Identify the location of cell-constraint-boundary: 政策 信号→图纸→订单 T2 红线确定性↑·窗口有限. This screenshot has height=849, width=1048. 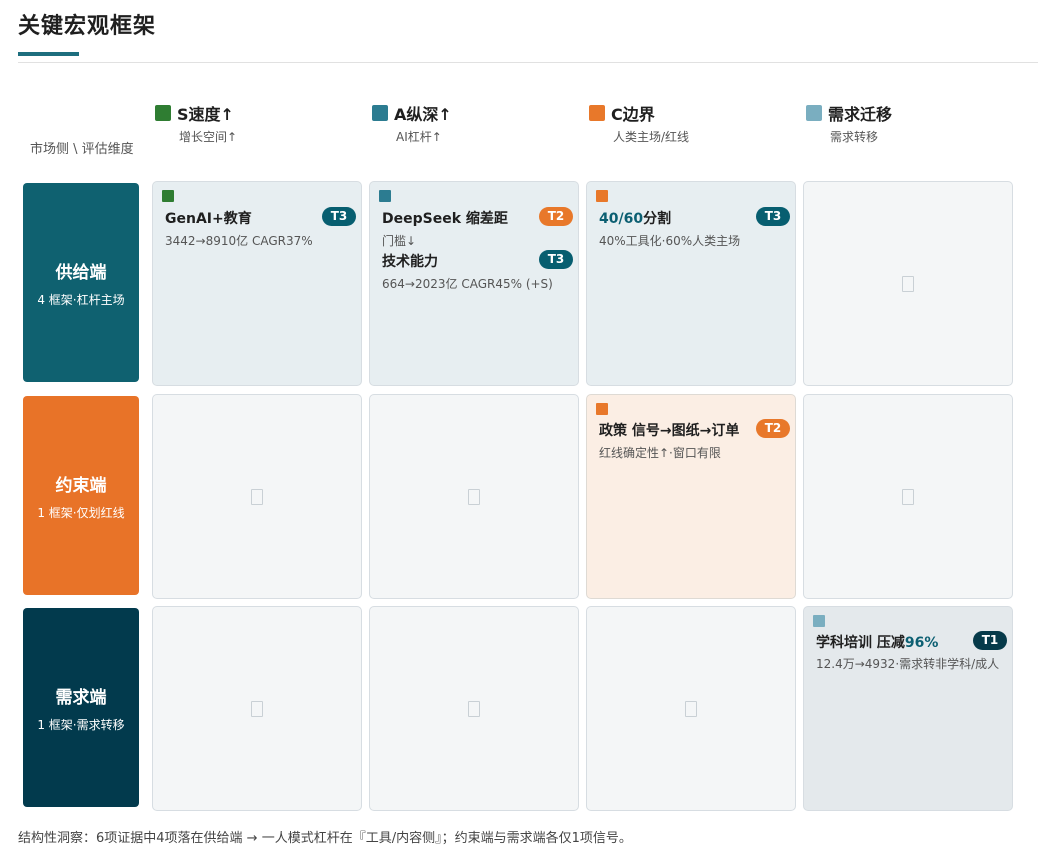
(691, 496).